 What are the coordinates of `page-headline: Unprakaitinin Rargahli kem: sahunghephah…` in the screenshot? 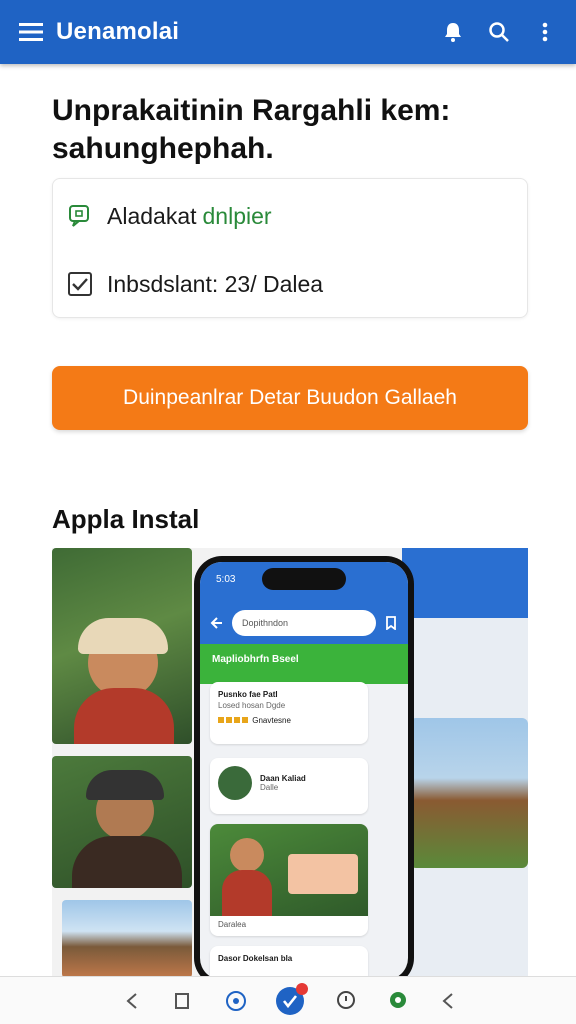 It's located at (251, 129).